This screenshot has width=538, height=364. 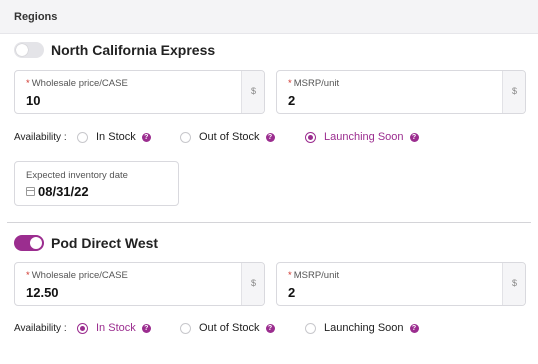 What do you see at coordinates (269, 222) in the screenshot?
I see `region-divider` at bounding box center [269, 222].